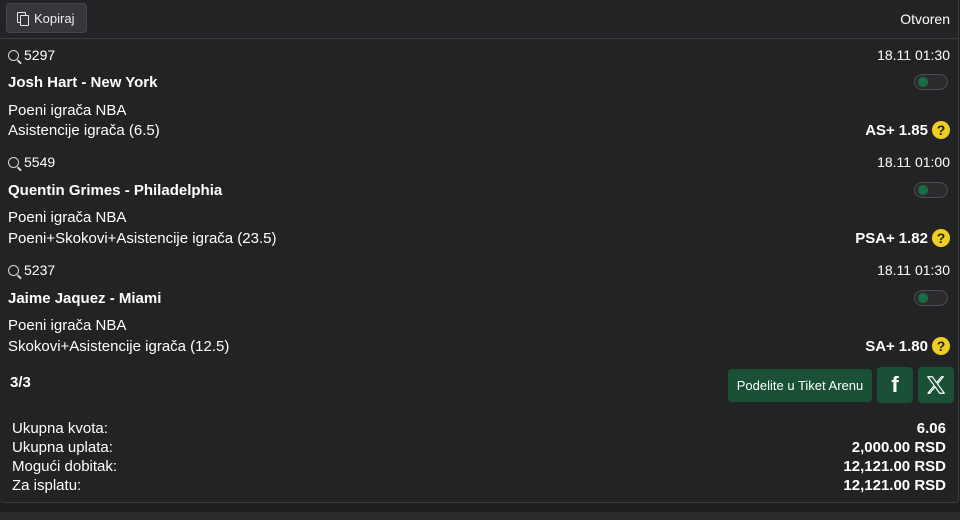 The image size is (960, 520). Describe the element at coordinates (20, 382) in the screenshot. I see `bet-count: 3/3` at that location.